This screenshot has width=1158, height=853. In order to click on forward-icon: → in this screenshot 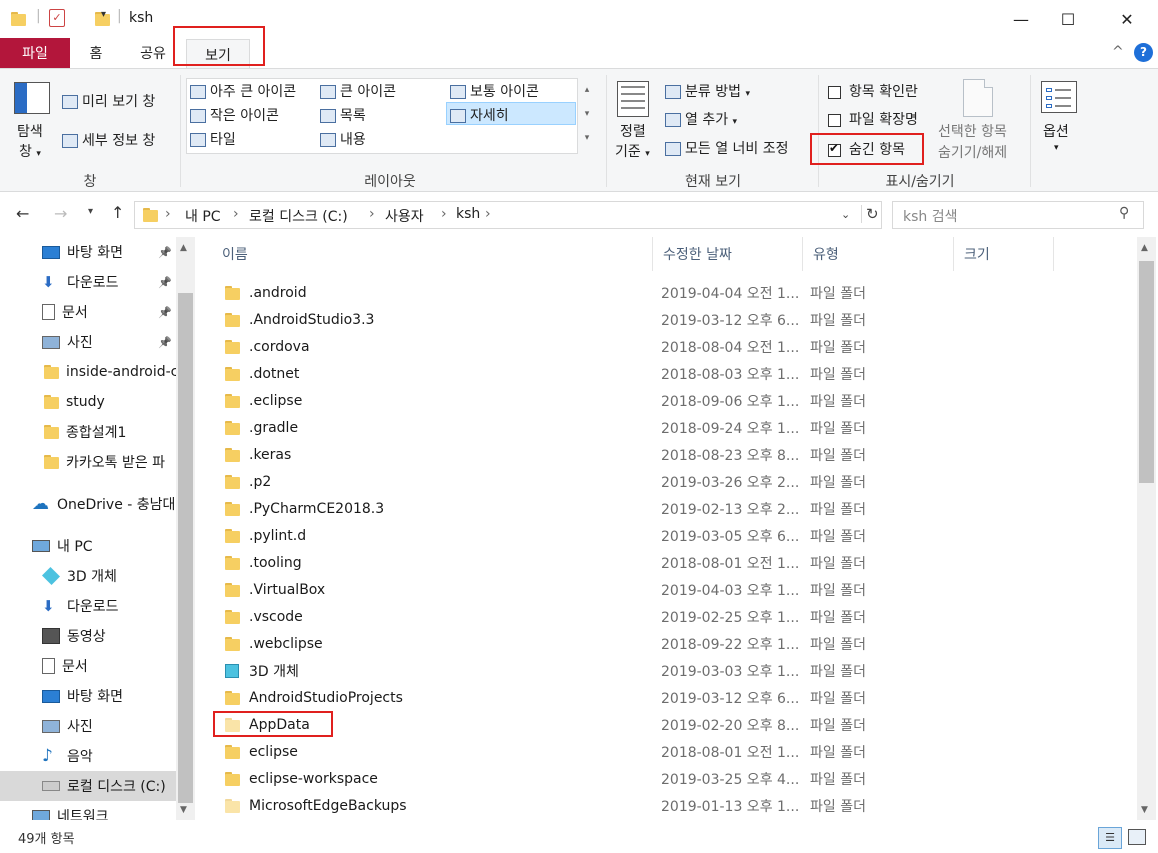, I will do `click(60, 213)`.